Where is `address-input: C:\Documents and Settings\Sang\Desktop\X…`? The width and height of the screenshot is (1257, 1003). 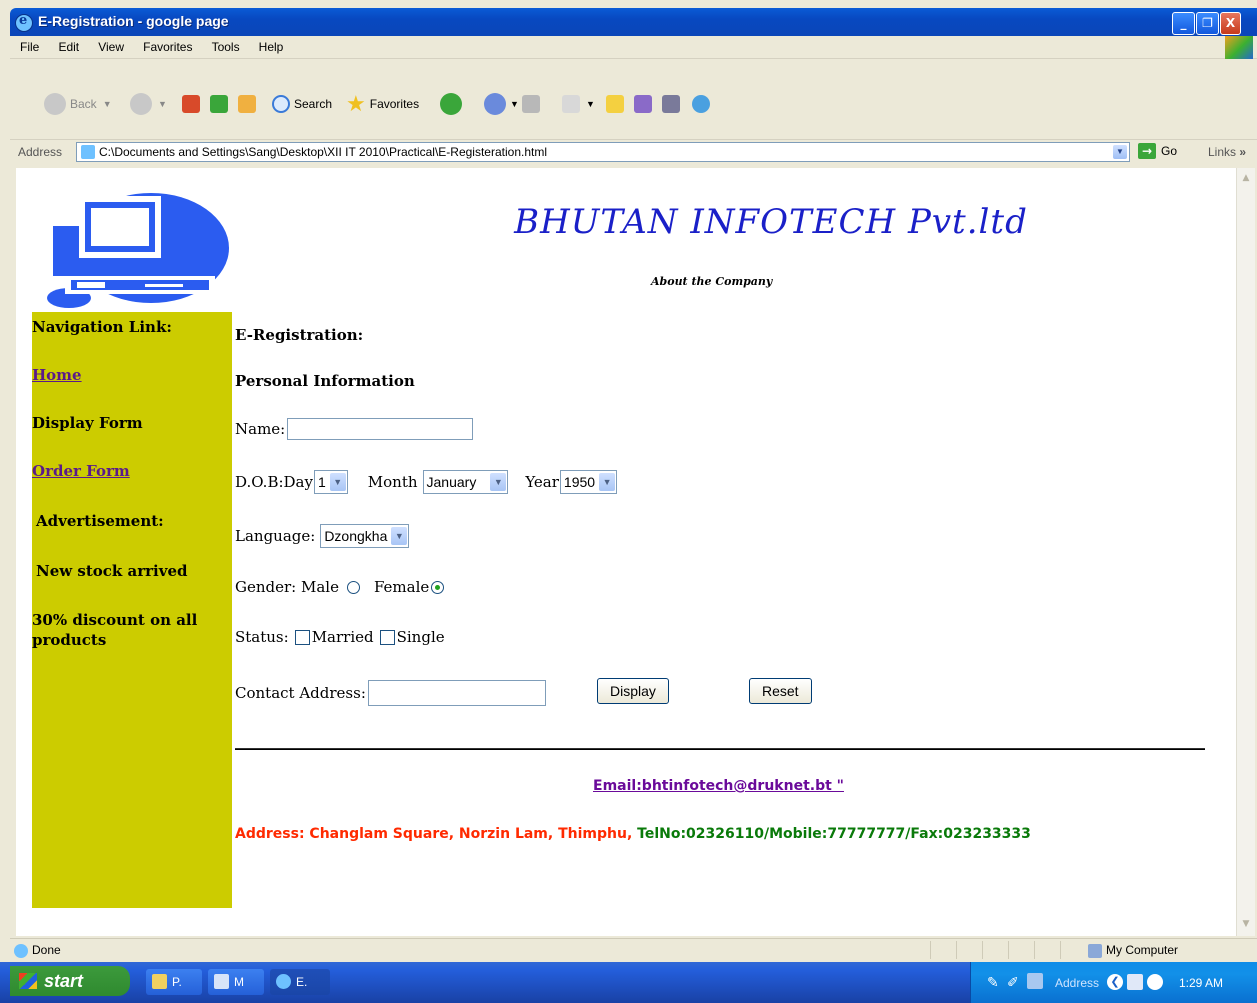 address-input: C:\Documents and Settings\Sang\Desktop\X… is located at coordinates (603, 152).